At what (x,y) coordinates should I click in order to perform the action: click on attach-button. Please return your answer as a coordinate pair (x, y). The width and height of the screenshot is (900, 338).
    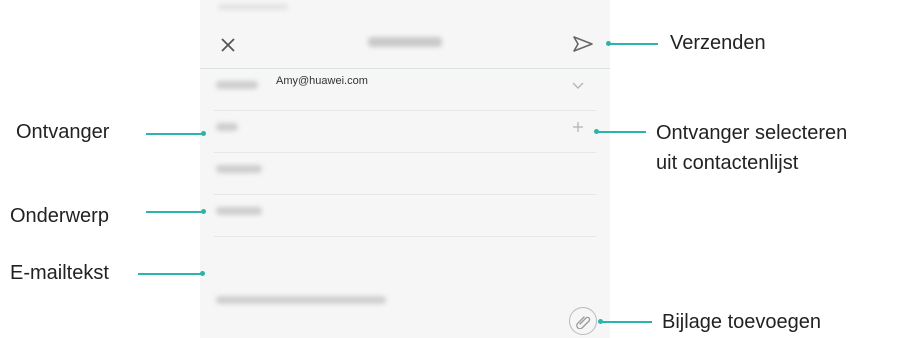
    Looking at the image, I should click on (583, 321).